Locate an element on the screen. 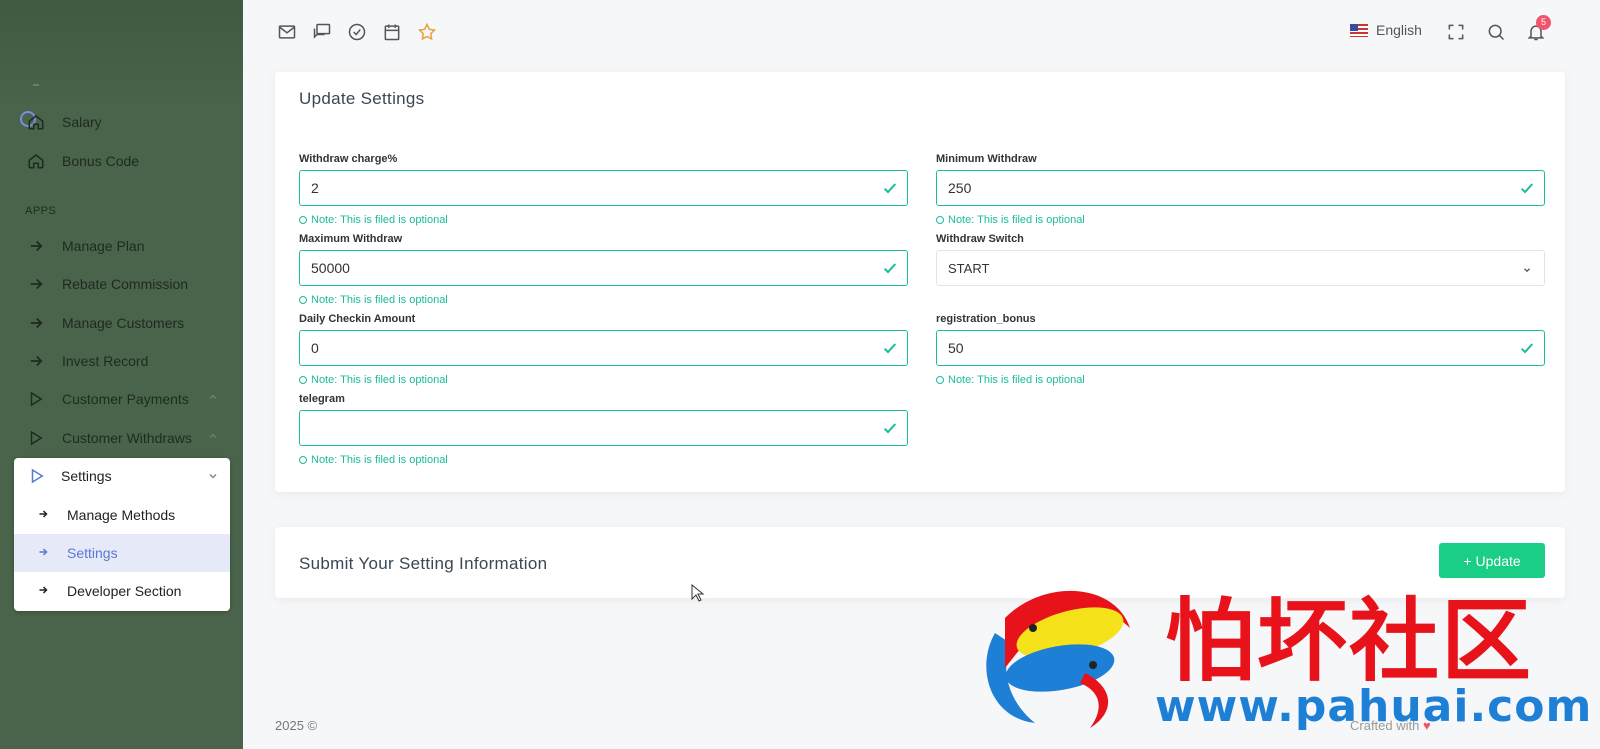  minimum-withdraw-label: Minimum Withdraw is located at coordinates (986, 159).